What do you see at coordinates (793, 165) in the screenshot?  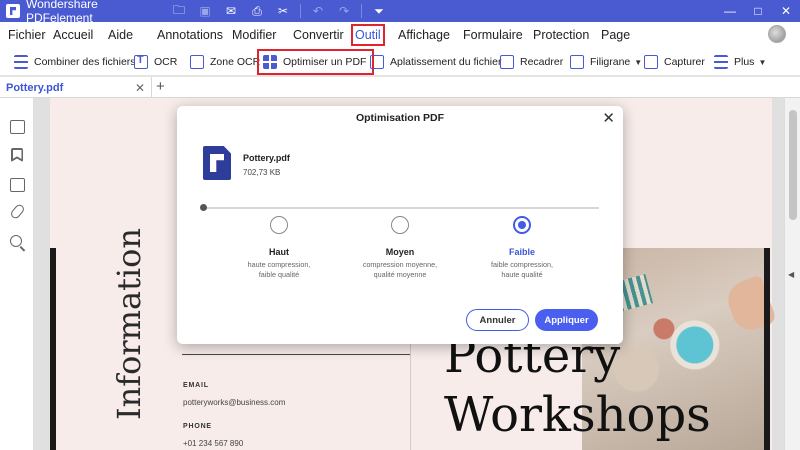 I see `scrollbar-thumb` at bounding box center [793, 165].